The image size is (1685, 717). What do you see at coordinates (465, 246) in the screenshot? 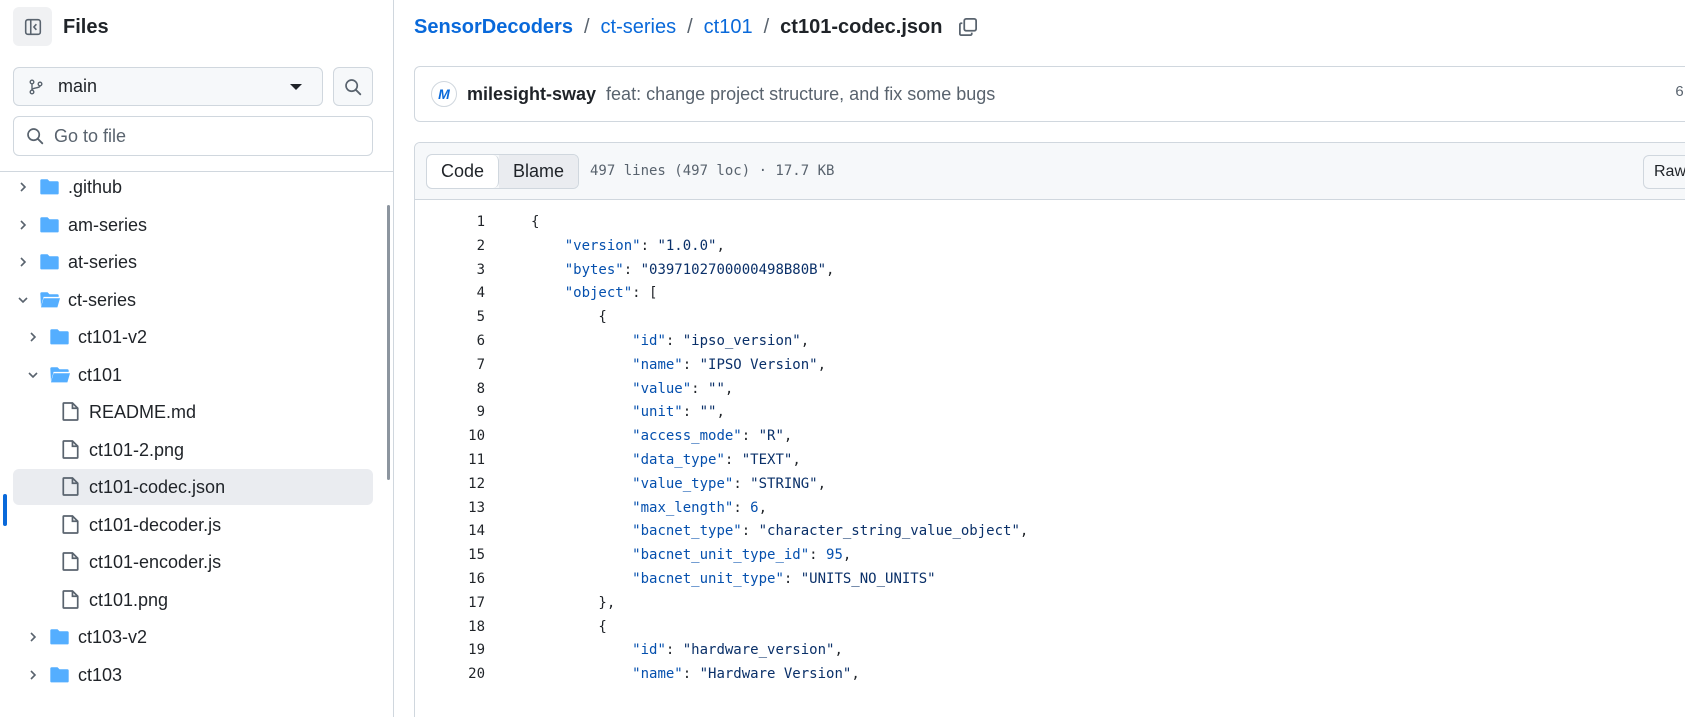
I see `line-number: 2` at bounding box center [465, 246].